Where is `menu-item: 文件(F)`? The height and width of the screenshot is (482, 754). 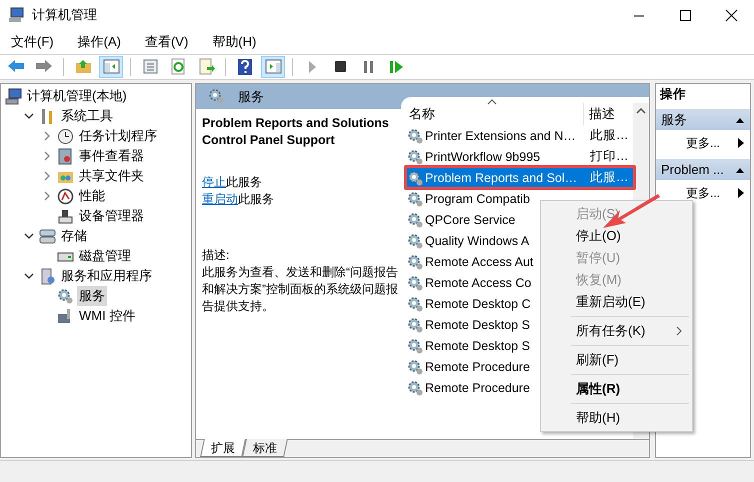 menu-item: 文件(F) is located at coordinates (32, 42).